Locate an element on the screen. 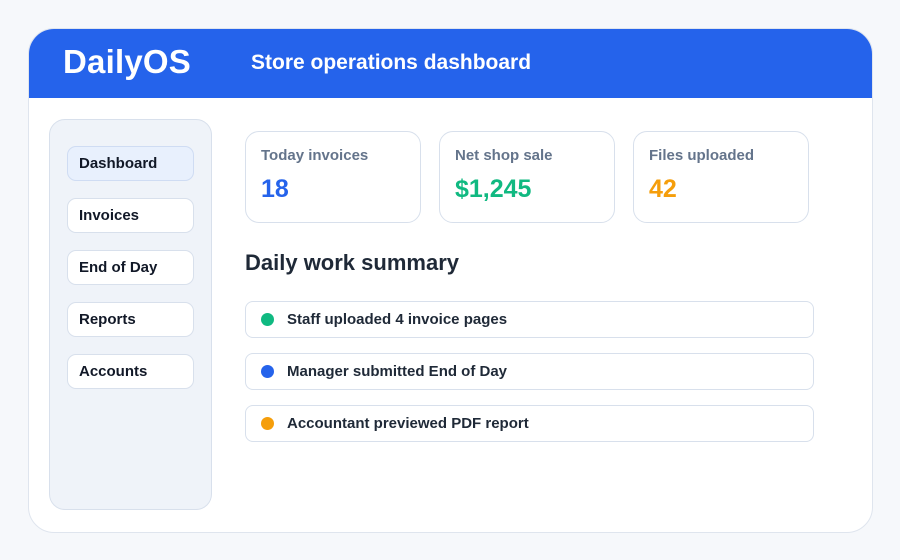  stat-value: 42 is located at coordinates (663, 189).